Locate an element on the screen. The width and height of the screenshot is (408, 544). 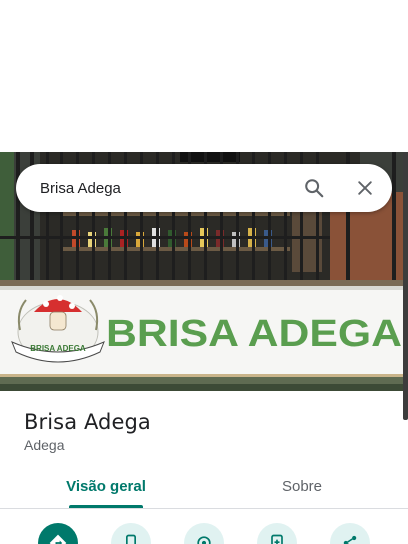
scrollbar is located at coordinates (405, 286).